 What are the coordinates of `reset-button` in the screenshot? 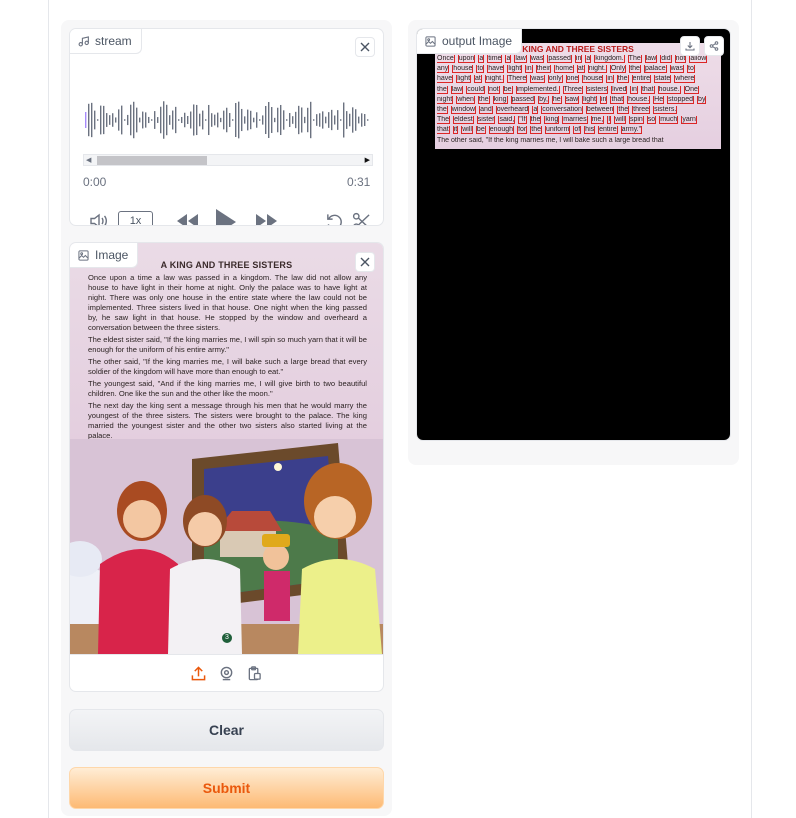 It's located at (334, 218).